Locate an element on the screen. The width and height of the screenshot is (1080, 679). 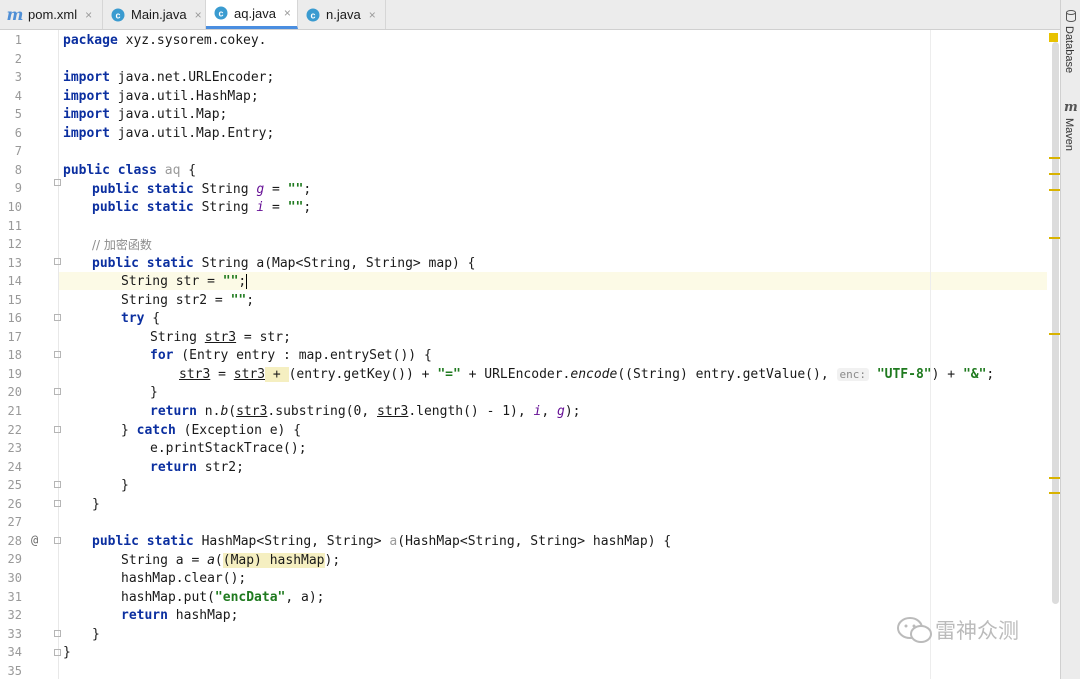
code-line-33: } is located at coordinates (96, 635).